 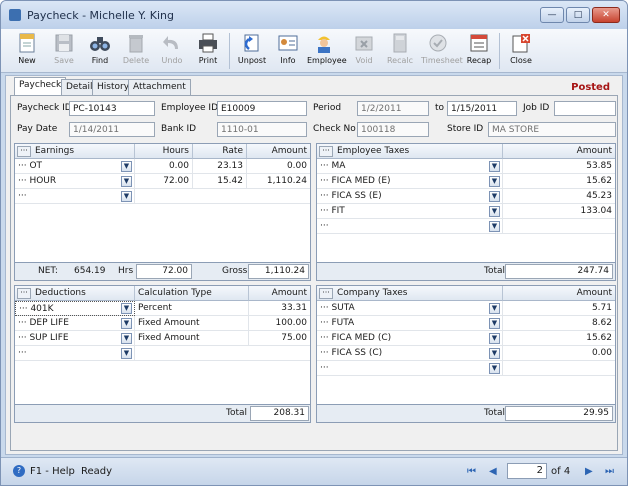 I want to click on bank-id-field: 1110-01, so click(x=262, y=129).